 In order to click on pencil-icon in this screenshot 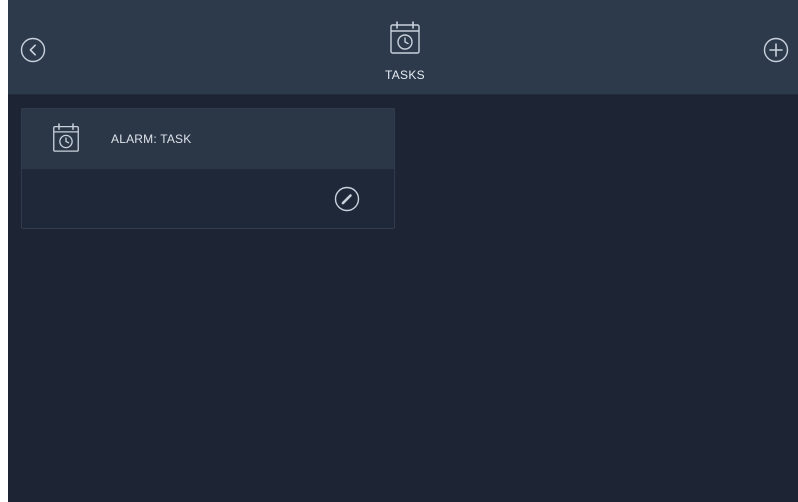, I will do `click(347, 199)`.